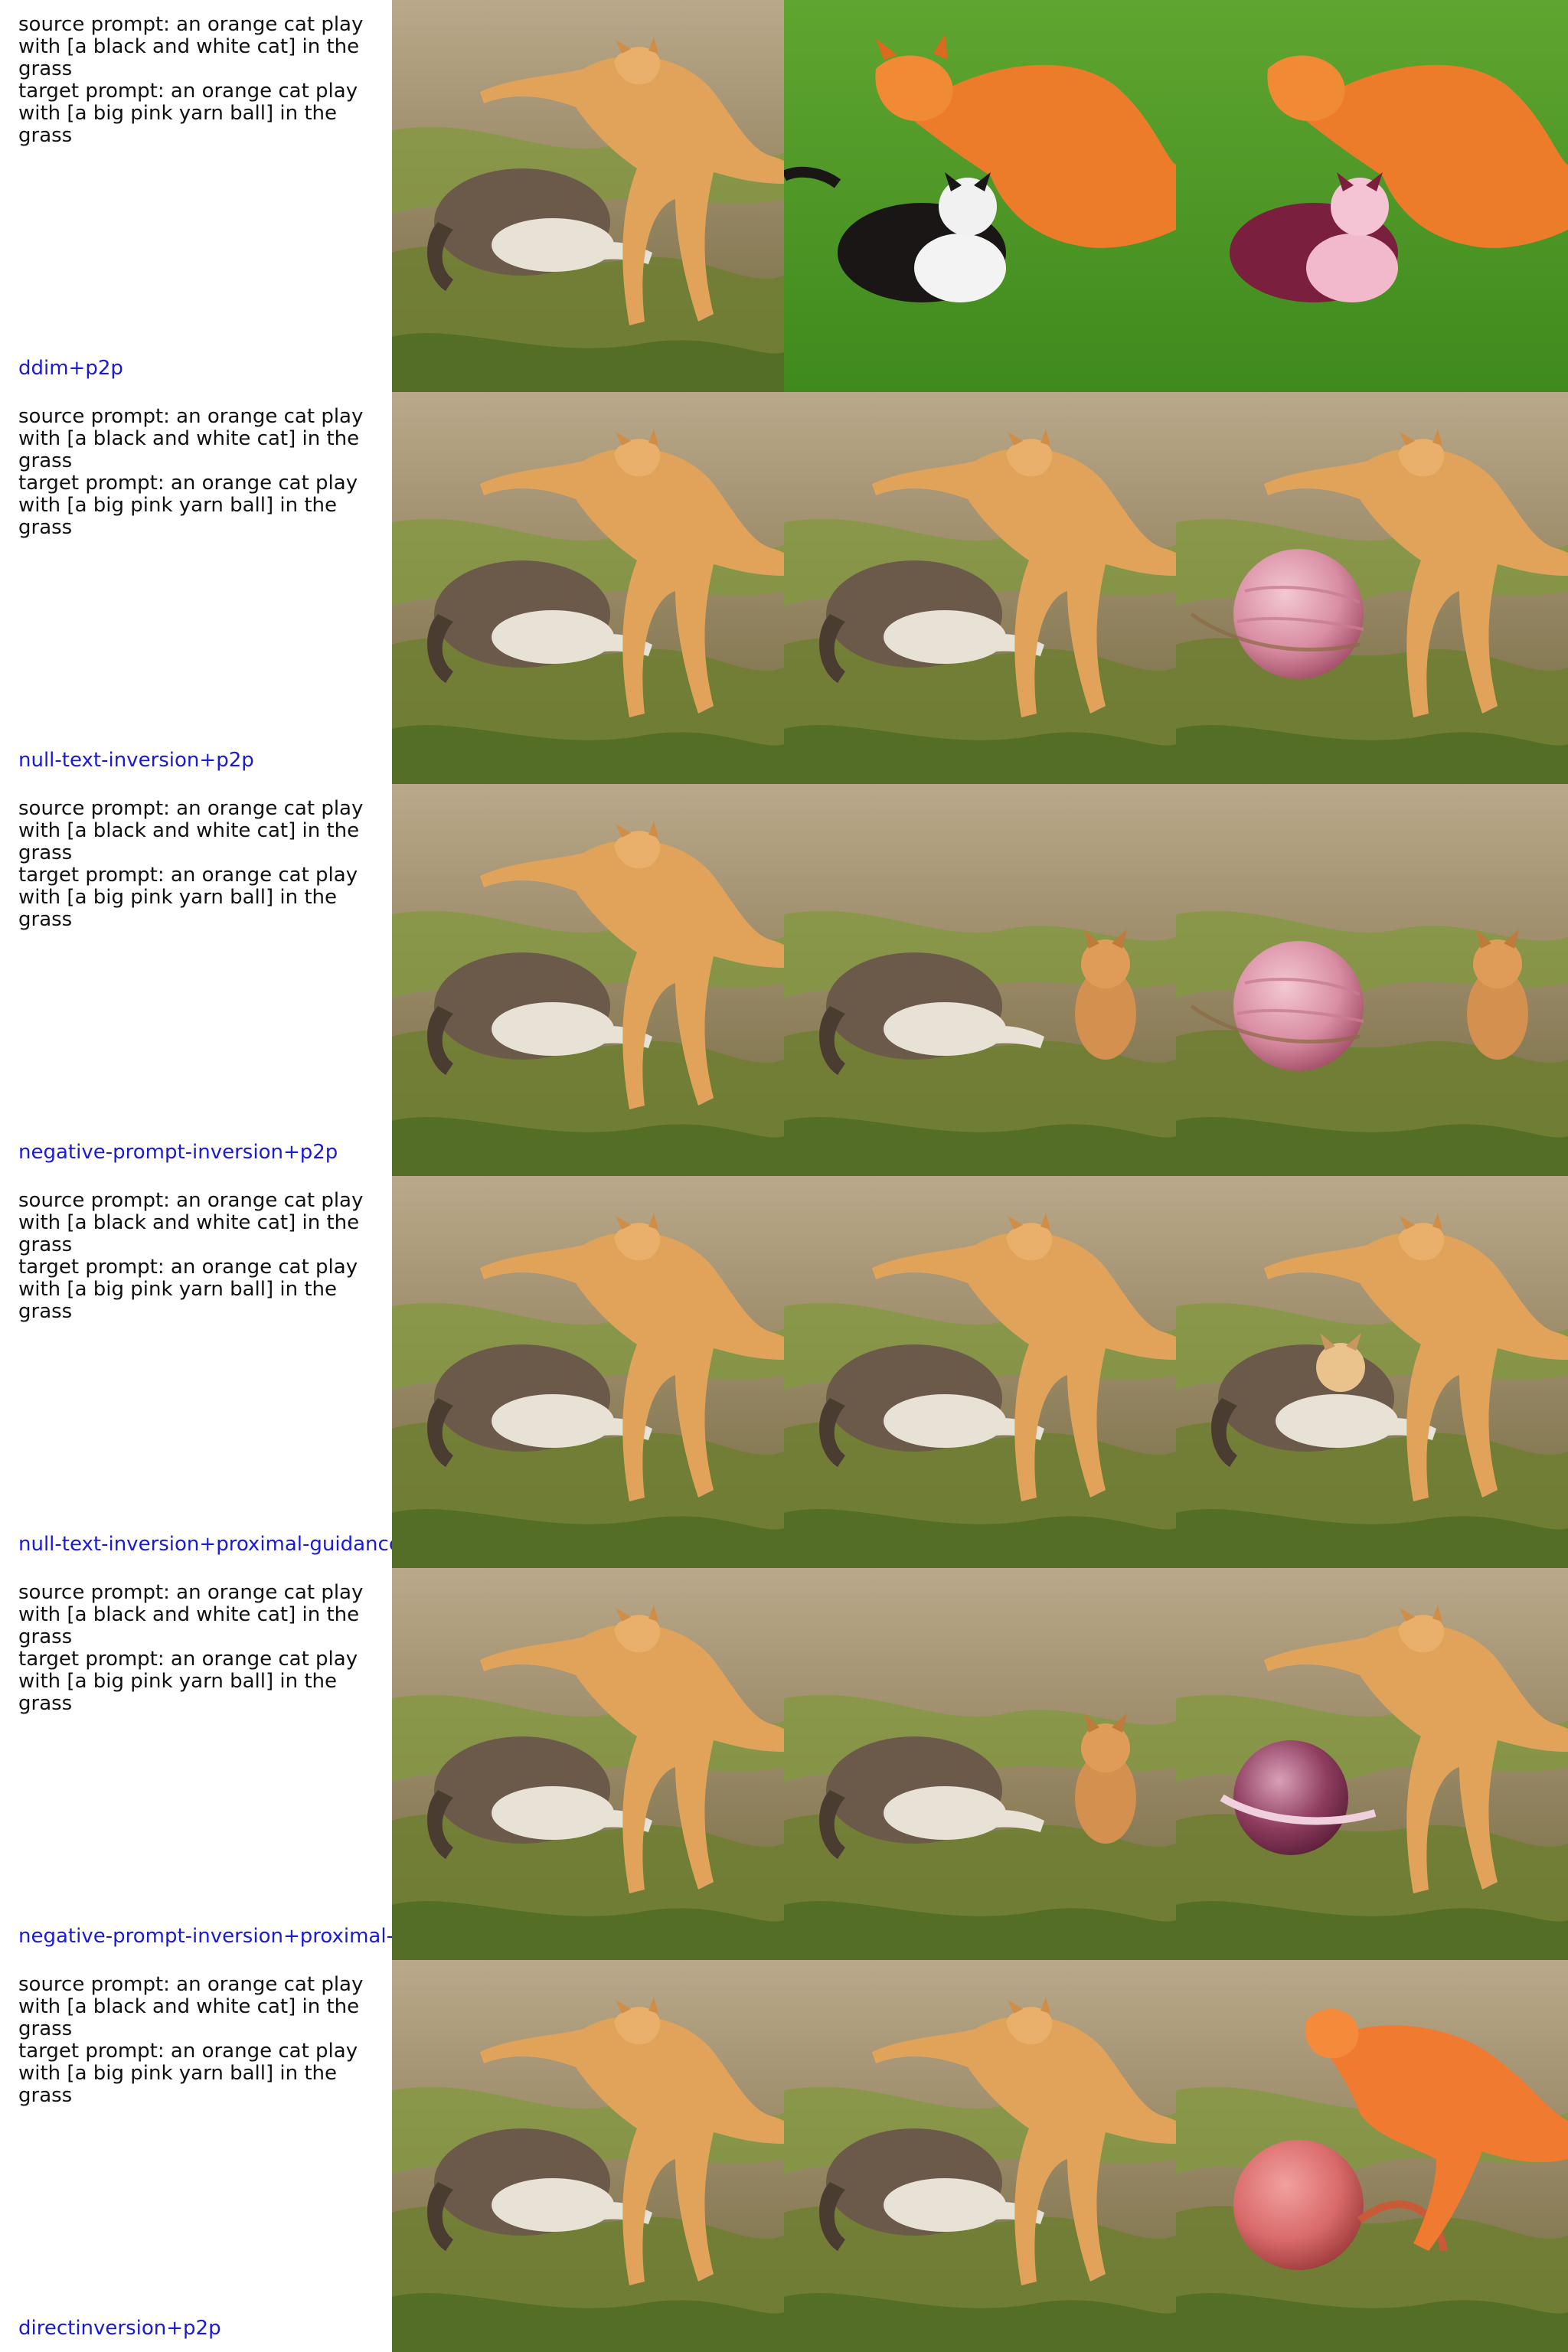  What do you see at coordinates (136, 760) in the screenshot?
I see `method-label: null-text-inversion+p2p` at bounding box center [136, 760].